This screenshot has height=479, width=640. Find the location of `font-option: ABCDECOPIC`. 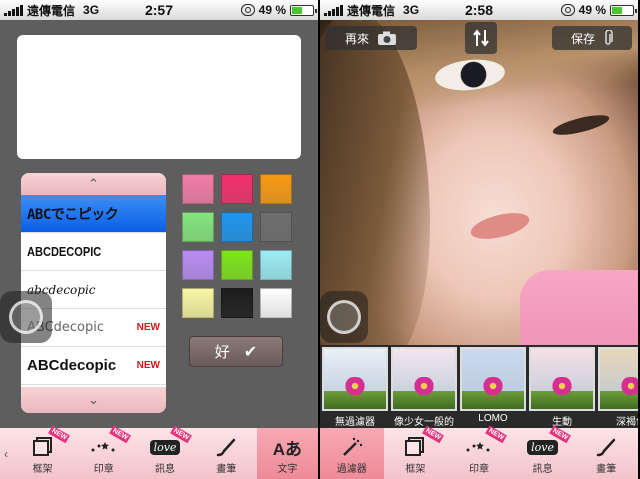

font-option: ABCDECOPIC is located at coordinates (93, 252).